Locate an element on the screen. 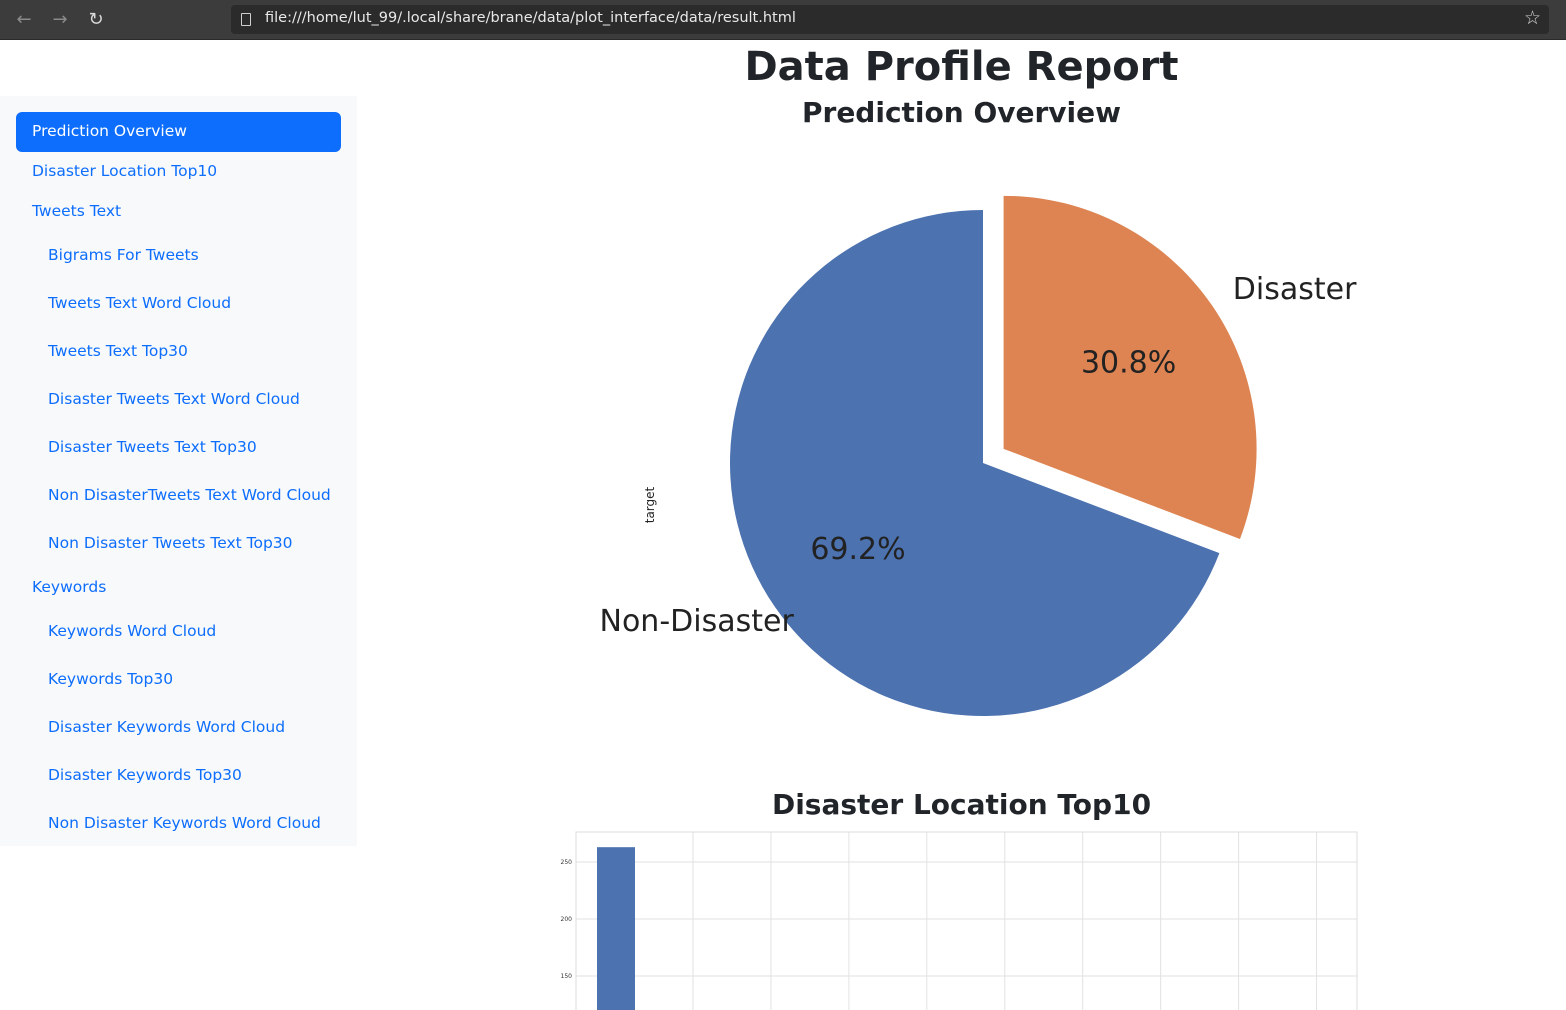 The width and height of the screenshot is (1566, 1010). sidebar-item-non-disaster-keywords-word-cloud: Non Disaster Keywords Word Cloud is located at coordinates (184, 823).